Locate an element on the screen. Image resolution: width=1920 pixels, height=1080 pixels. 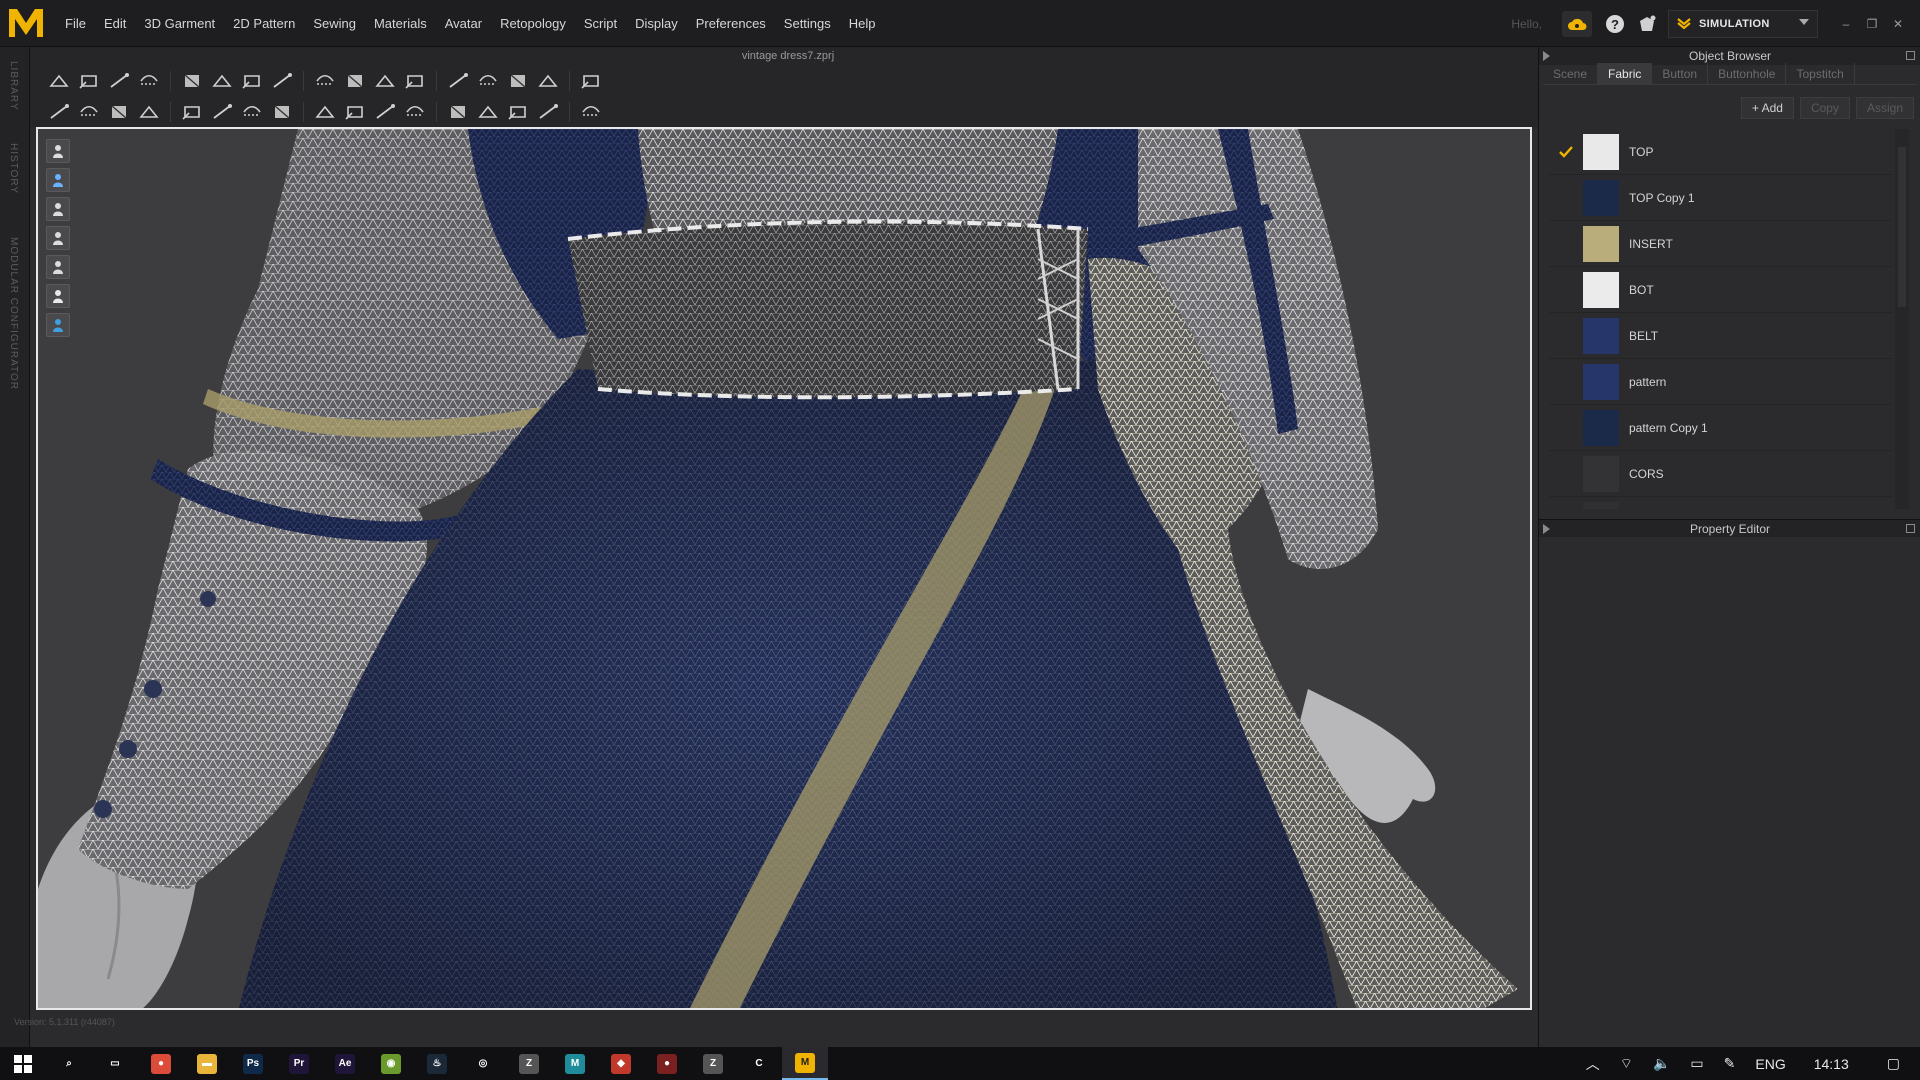
scrollbar-thumb is located at coordinates (1902, 227).